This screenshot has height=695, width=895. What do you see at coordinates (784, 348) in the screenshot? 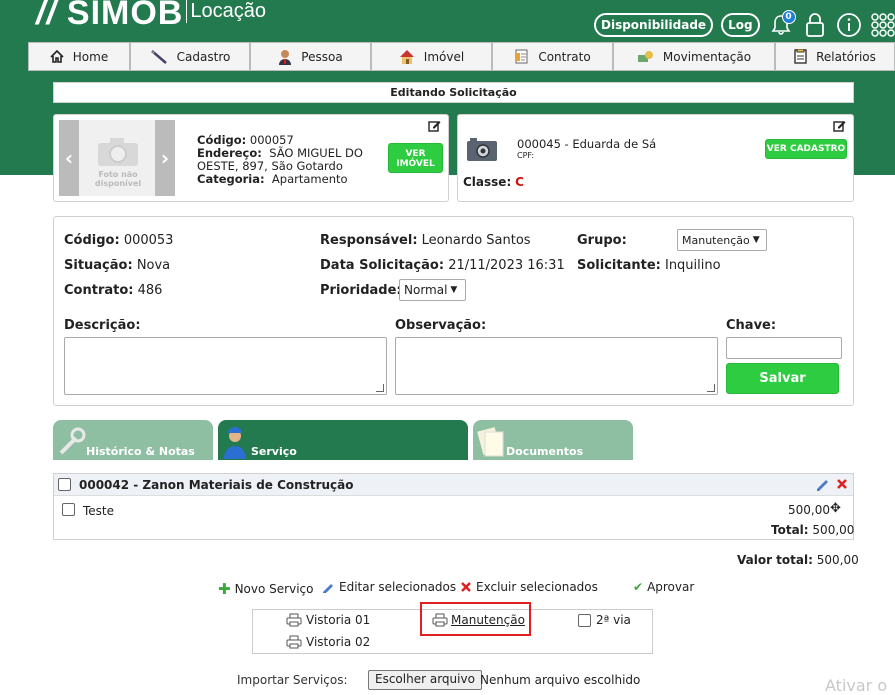
I see `chave-input` at bounding box center [784, 348].